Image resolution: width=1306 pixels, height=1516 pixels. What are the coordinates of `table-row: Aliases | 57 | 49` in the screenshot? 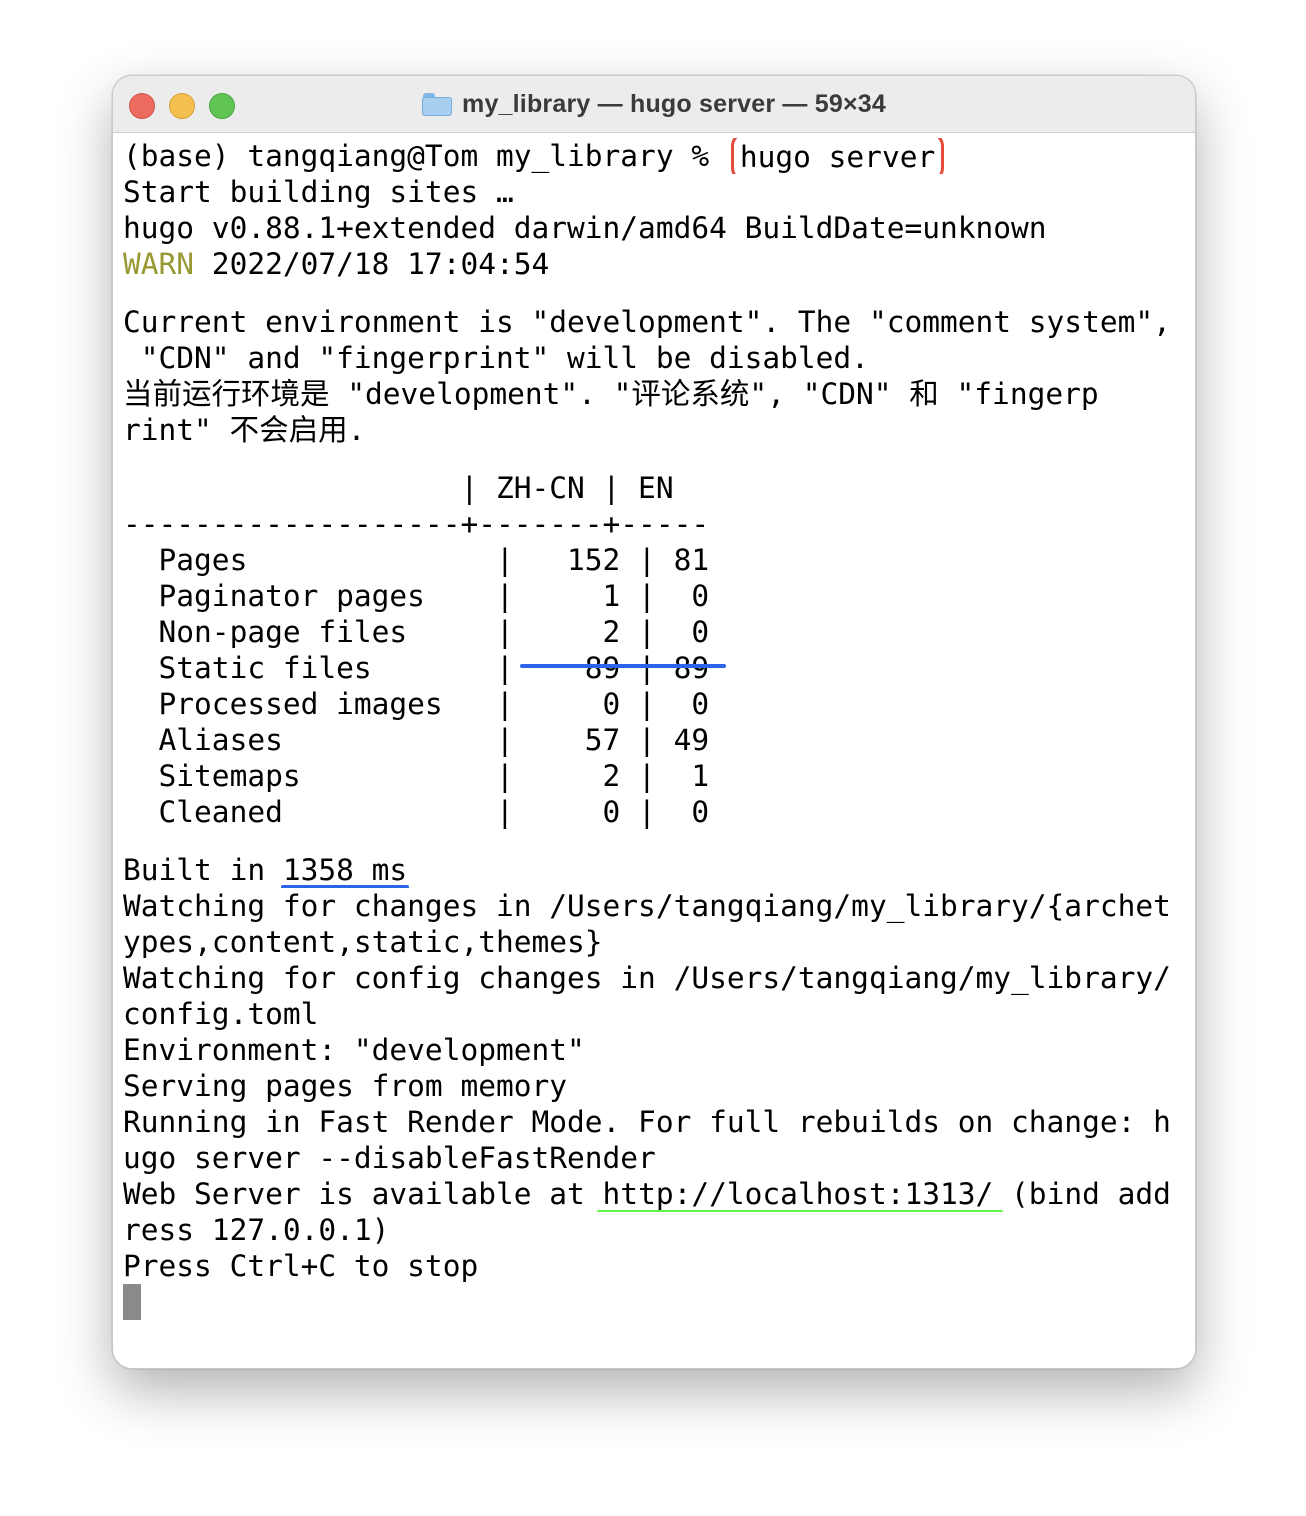 It's located at (416, 740).